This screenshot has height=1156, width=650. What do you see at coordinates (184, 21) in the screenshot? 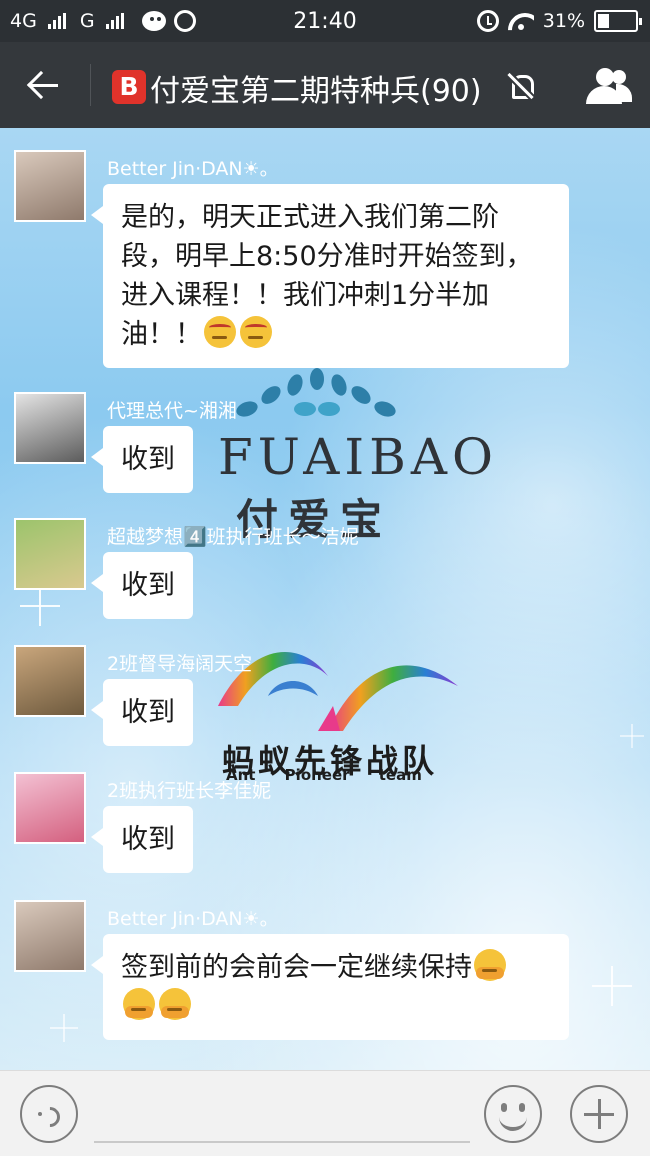
I see `notification-icon` at bounding box center [184, 21].